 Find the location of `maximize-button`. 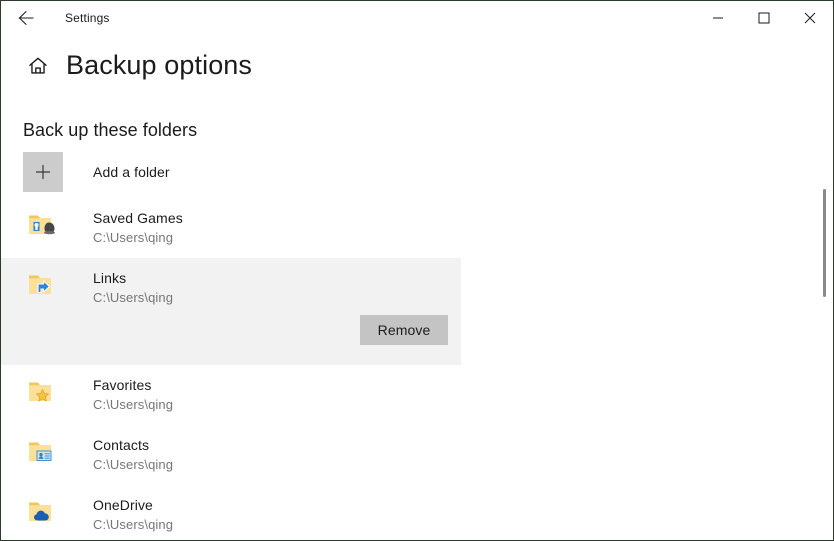

maximize-button is located at coordinates (764, 18).